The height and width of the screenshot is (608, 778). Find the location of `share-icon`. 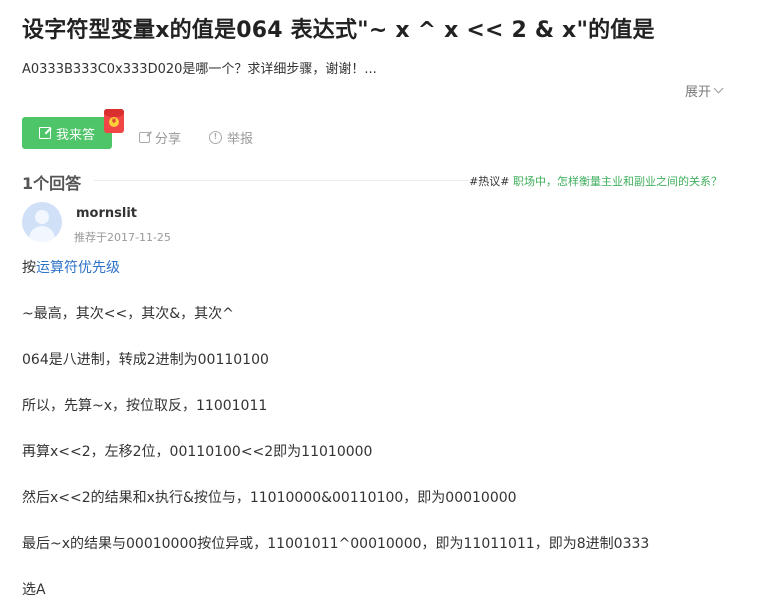

share-icon is located at coordinates (144, 137).